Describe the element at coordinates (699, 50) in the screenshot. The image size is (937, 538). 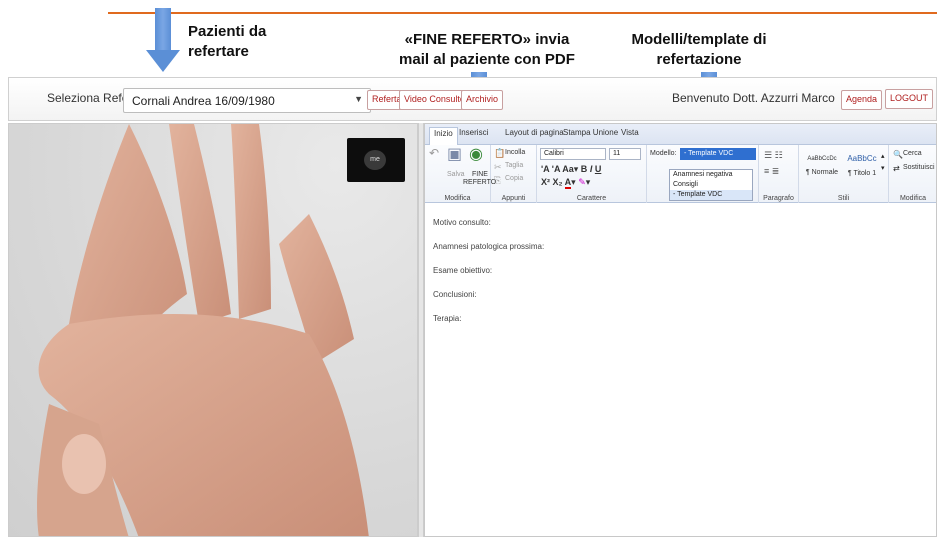
I see `annotation-templates: Modelli/template di refertazione` at that location.